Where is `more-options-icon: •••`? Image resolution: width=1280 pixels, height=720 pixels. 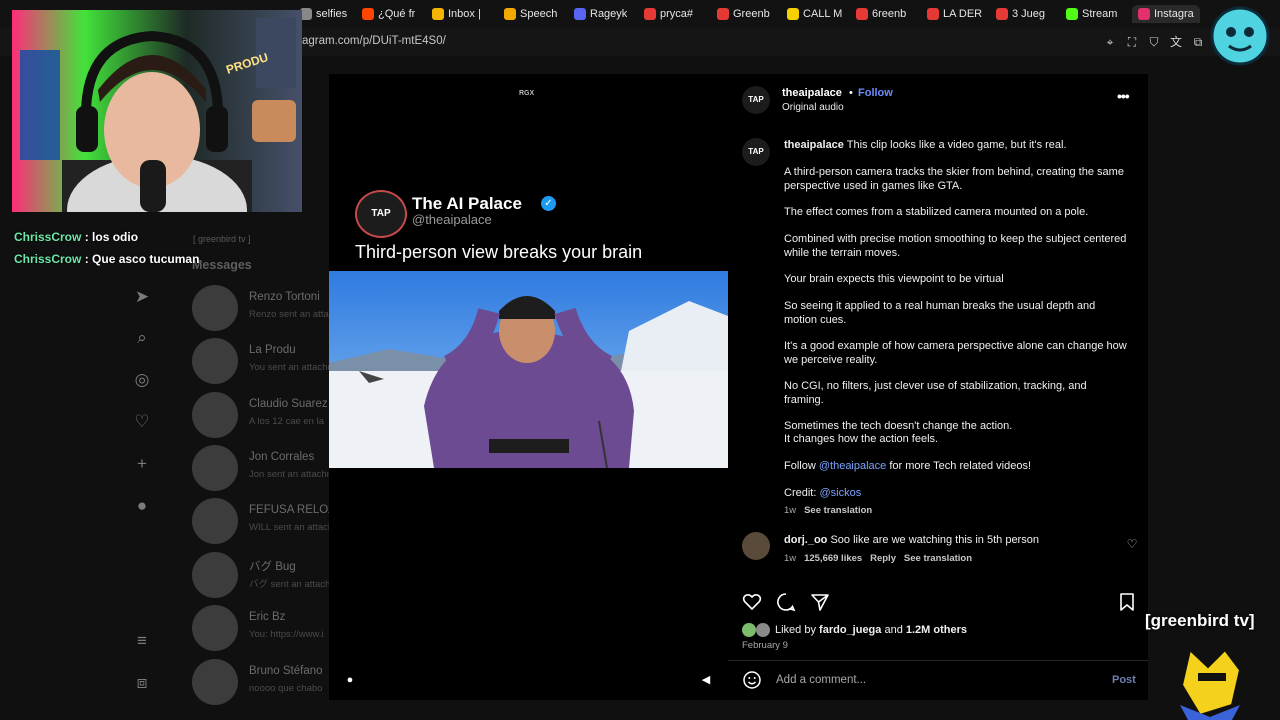
more-options-icon: ••• is located at coordinates (1123, 96).